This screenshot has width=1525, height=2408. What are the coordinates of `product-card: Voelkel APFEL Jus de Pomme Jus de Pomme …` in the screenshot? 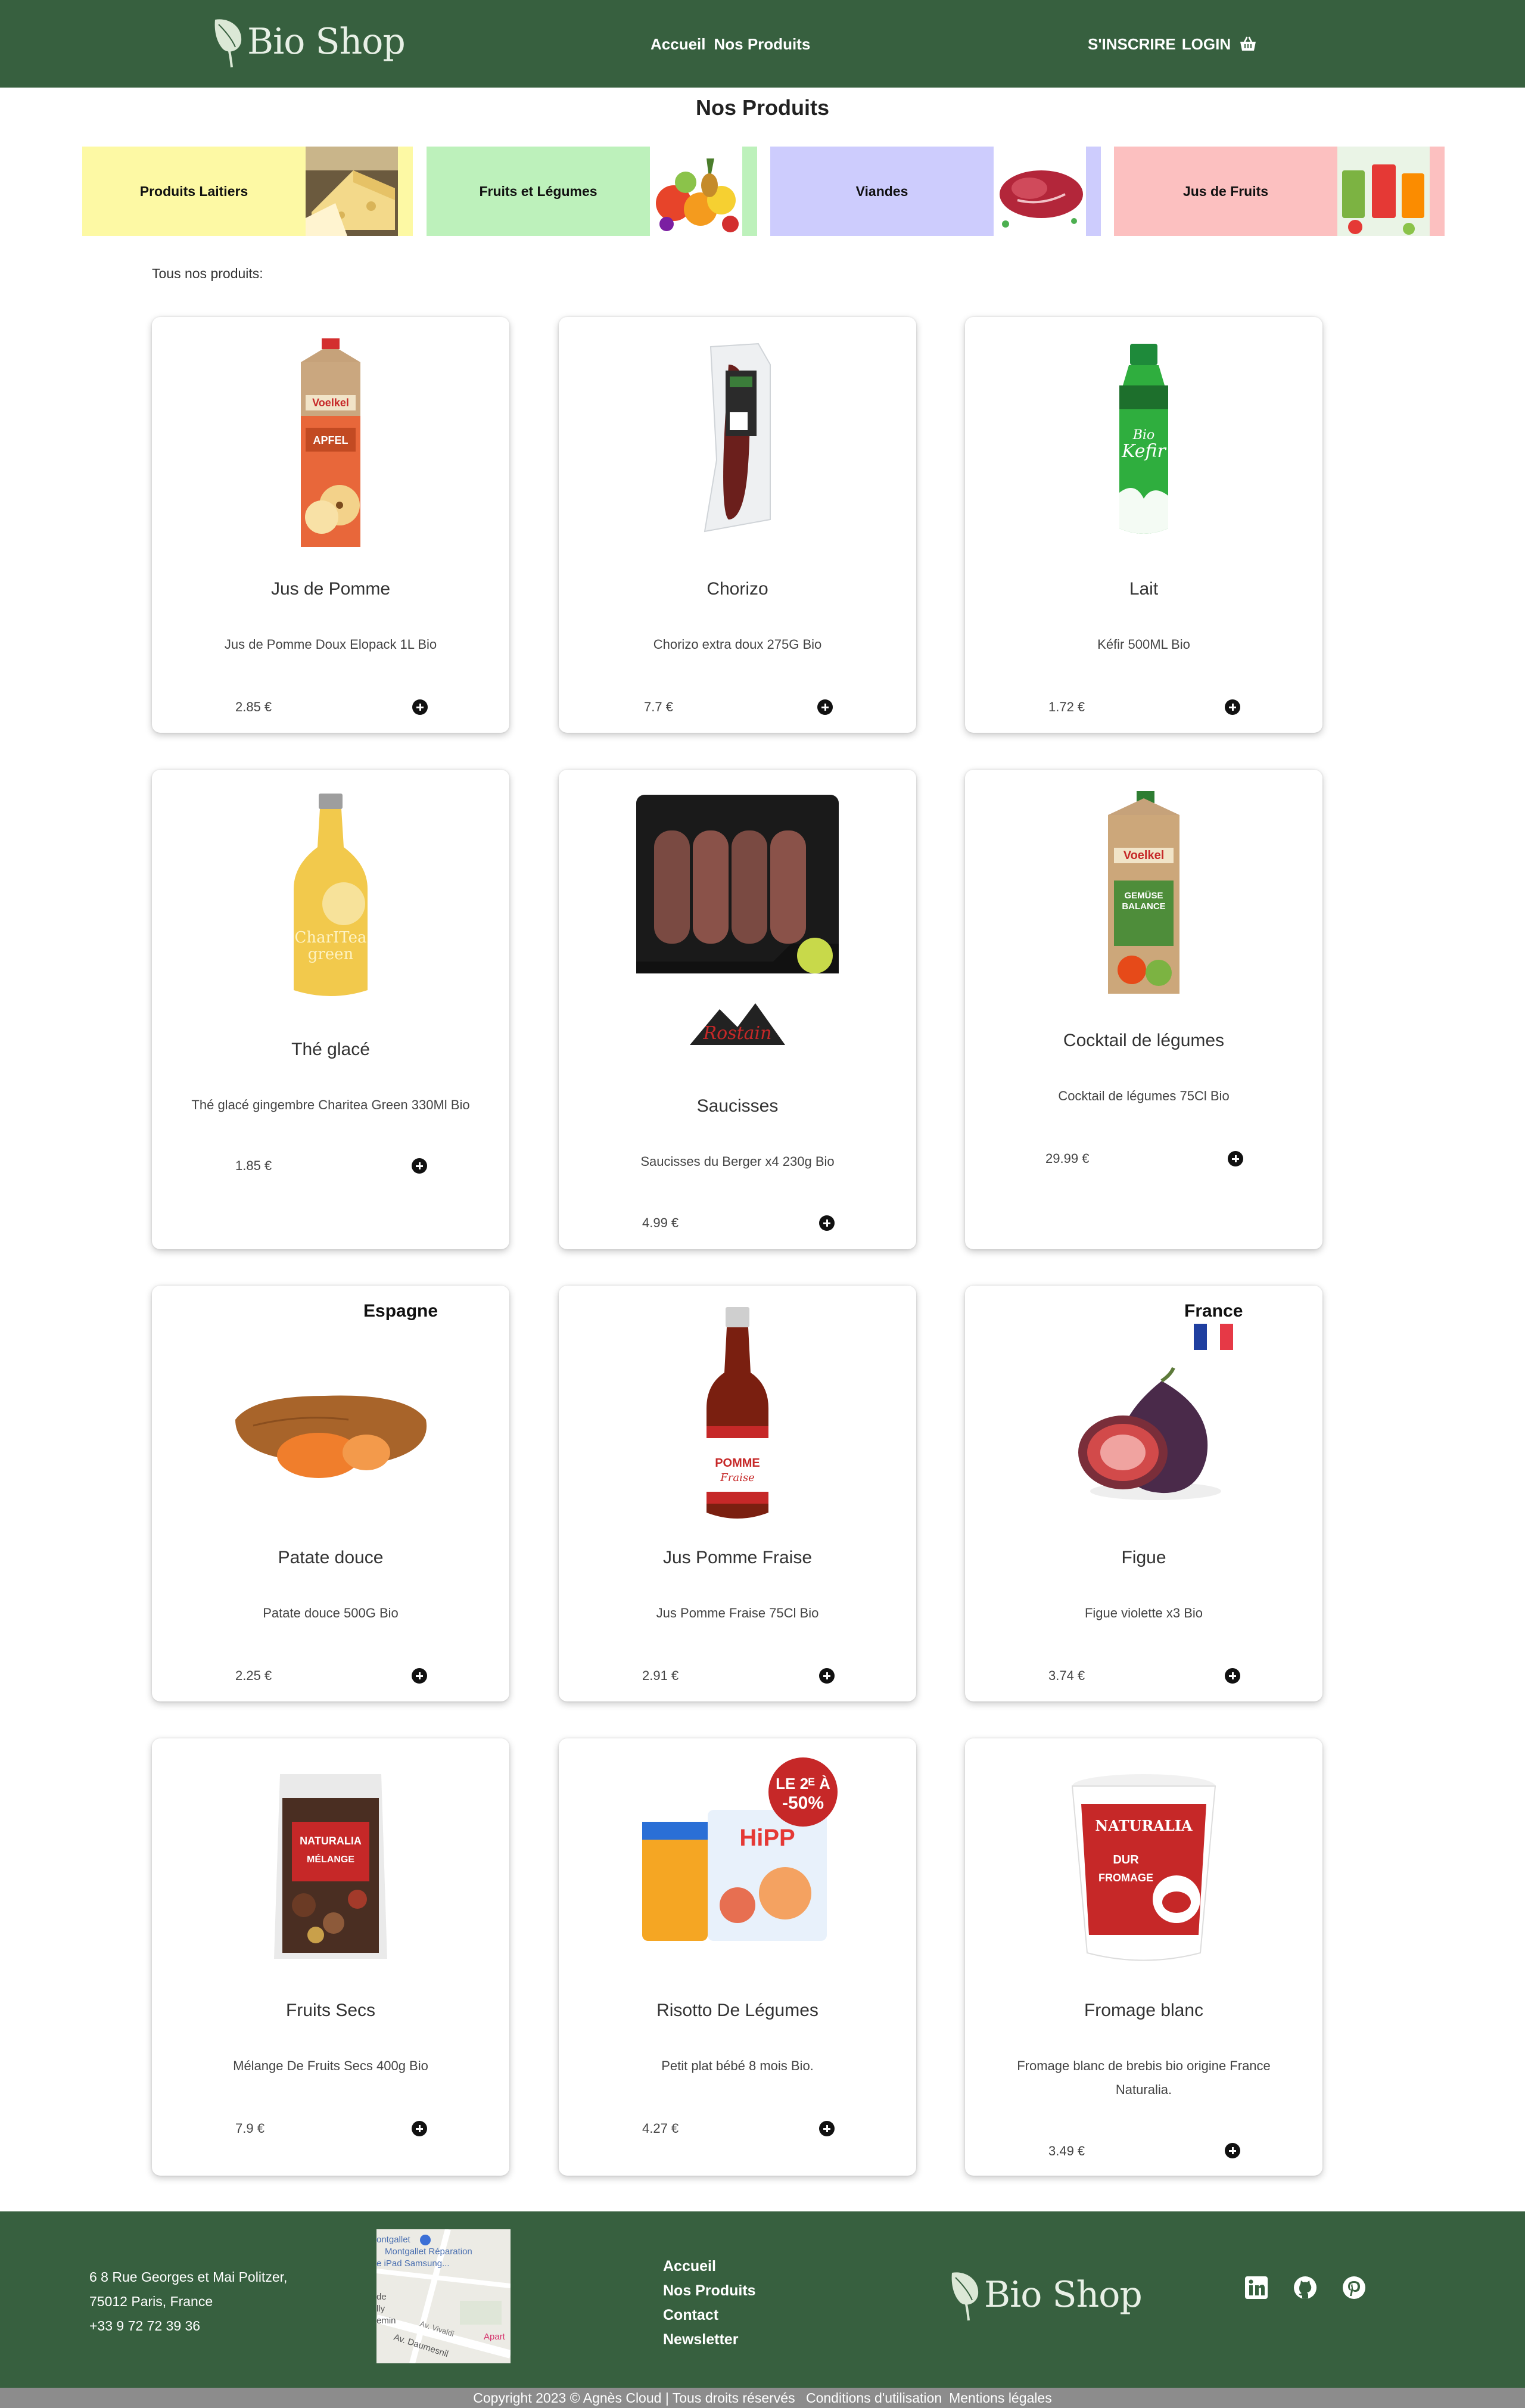 It's located at (330, 525).